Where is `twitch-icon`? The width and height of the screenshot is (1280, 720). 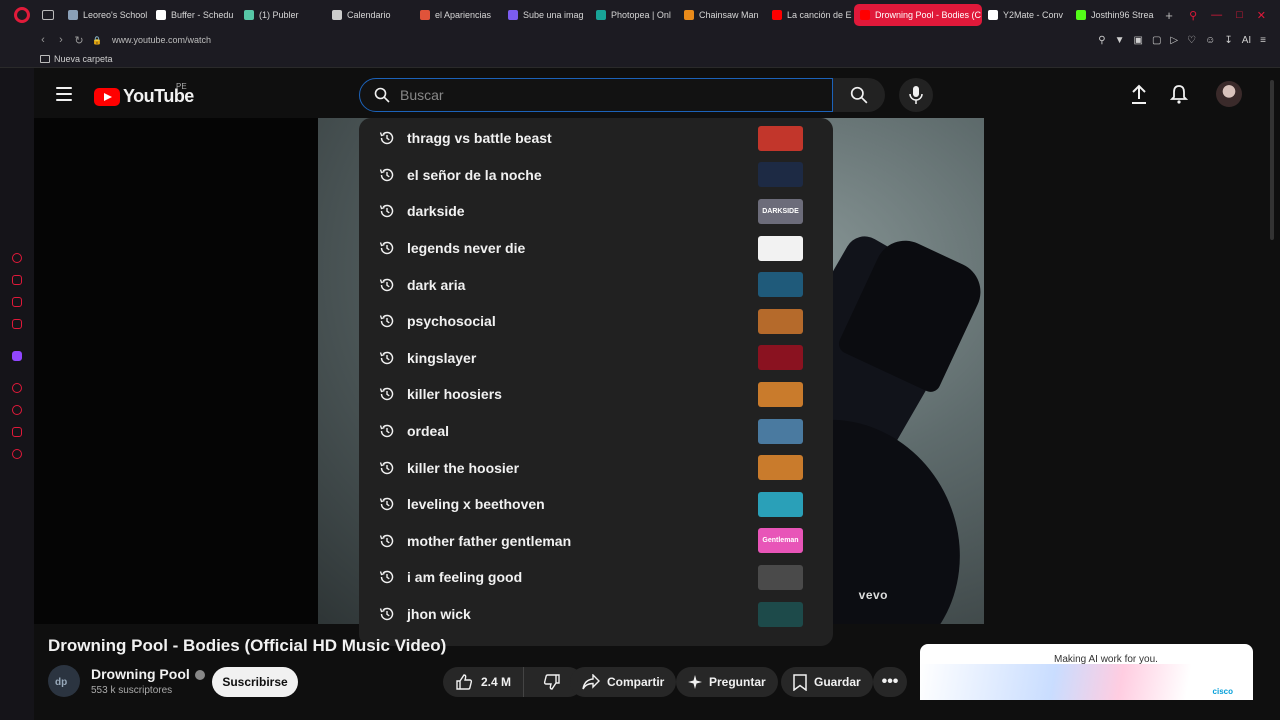
twitch-icon is located at coordinates (17, 356).